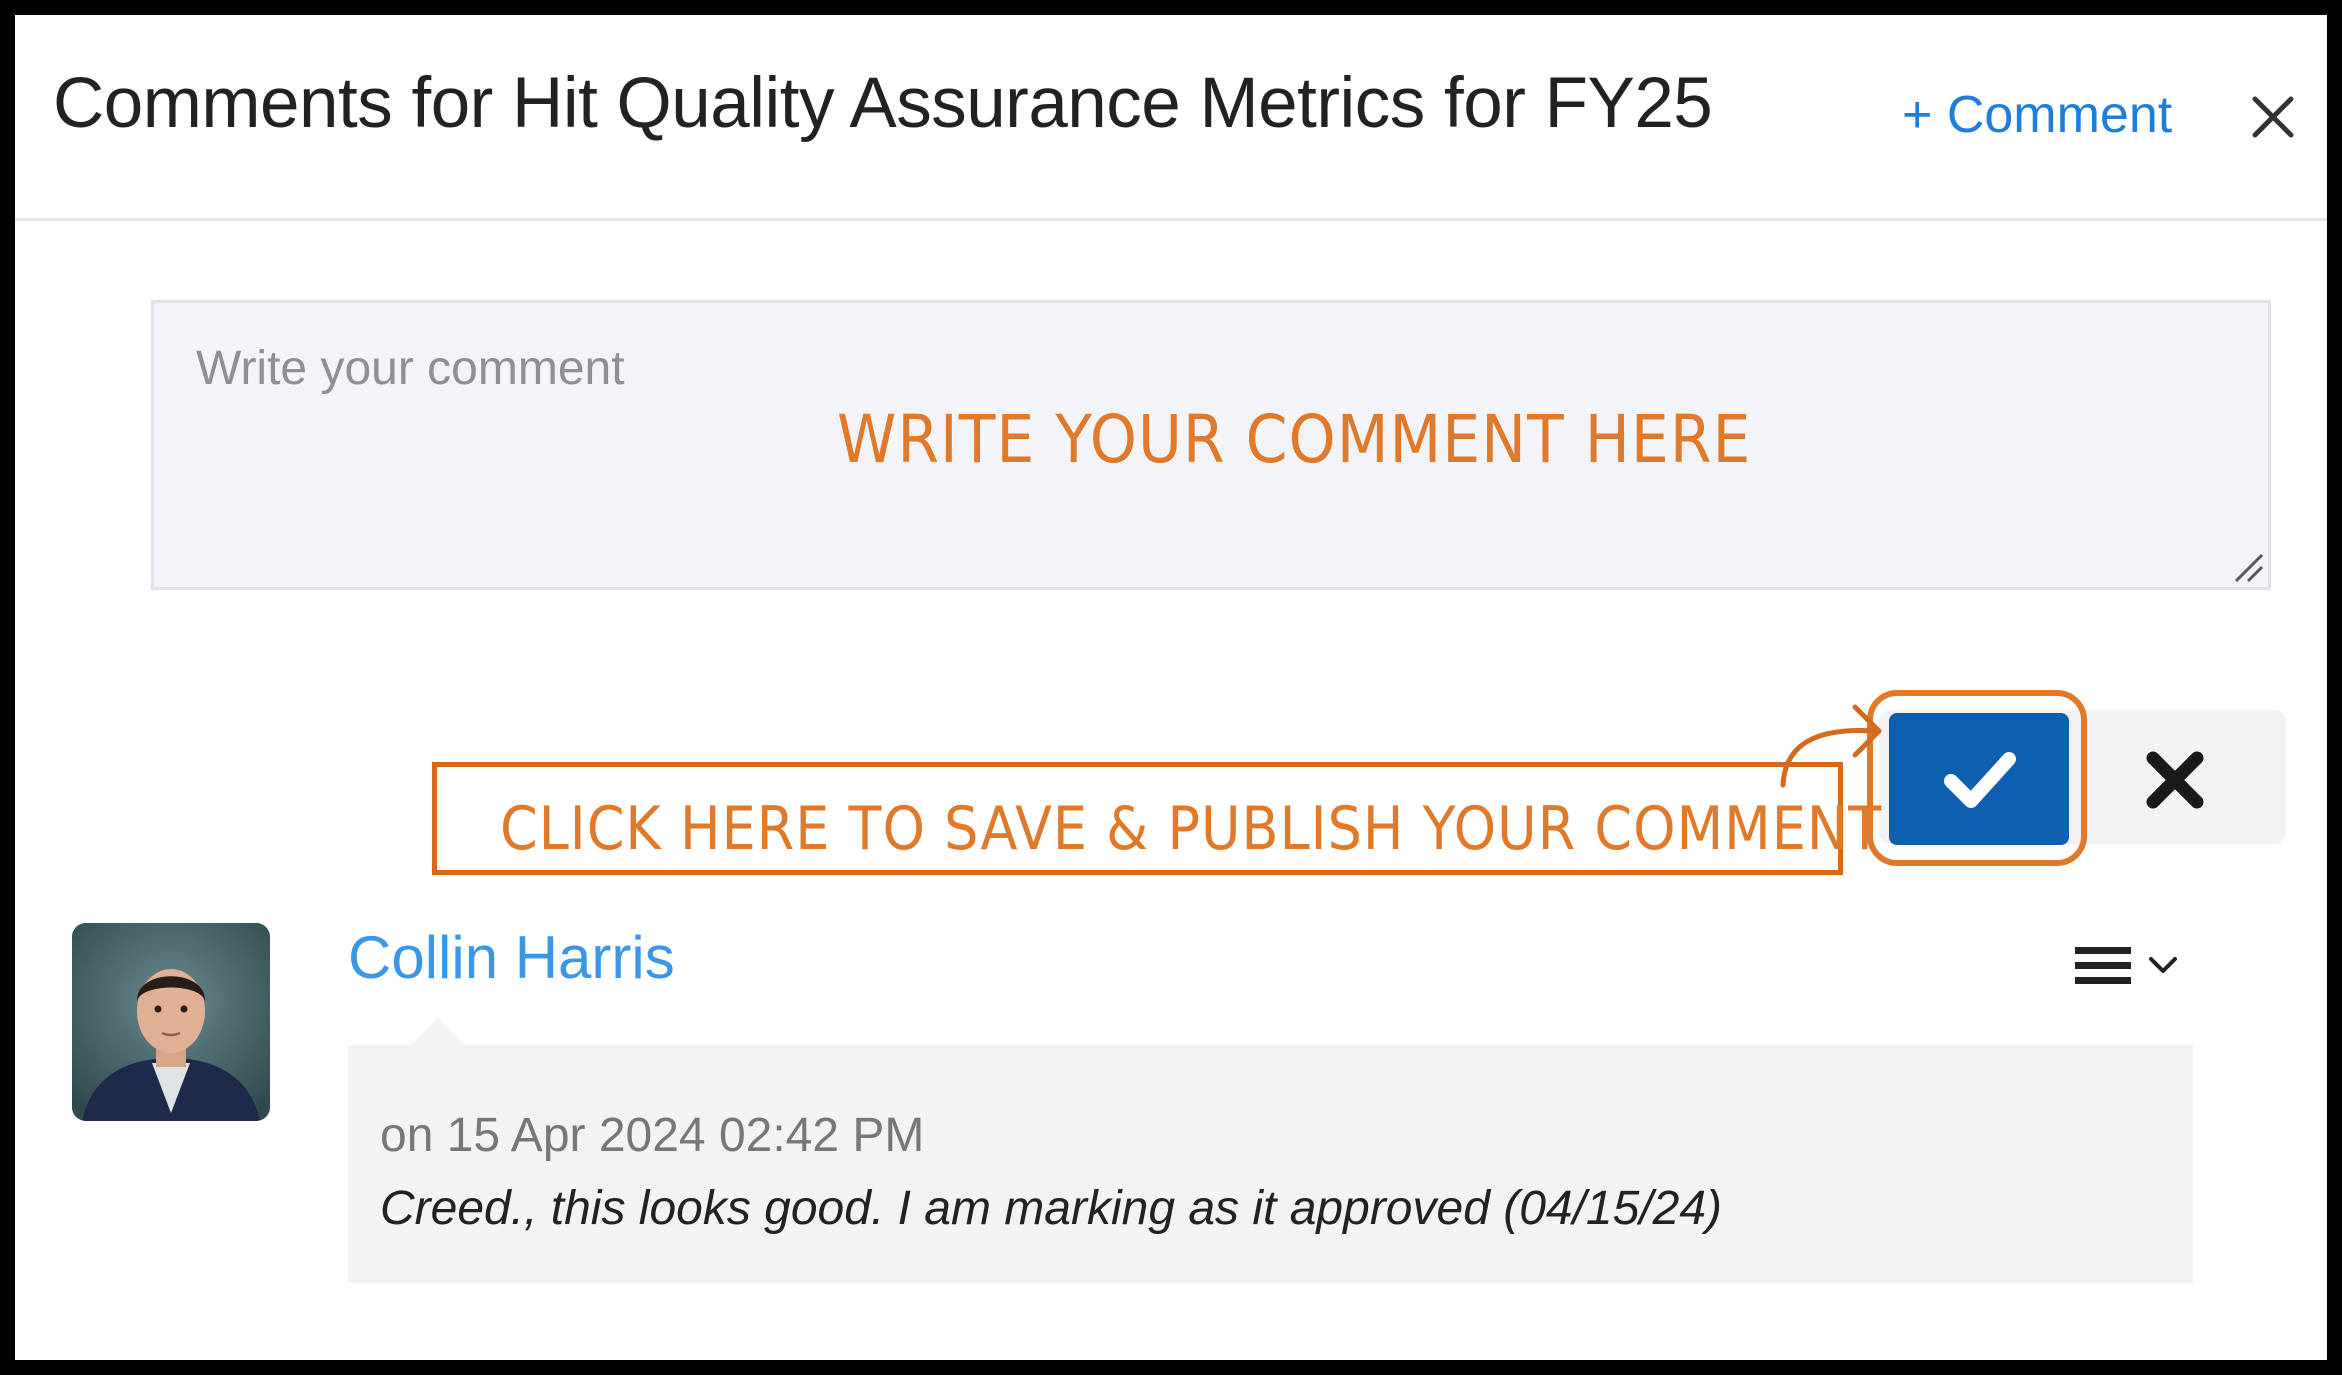 The height and width of the screenshot is (1375, 2342). I want to click on save-comment-button, so click(1979, 779).